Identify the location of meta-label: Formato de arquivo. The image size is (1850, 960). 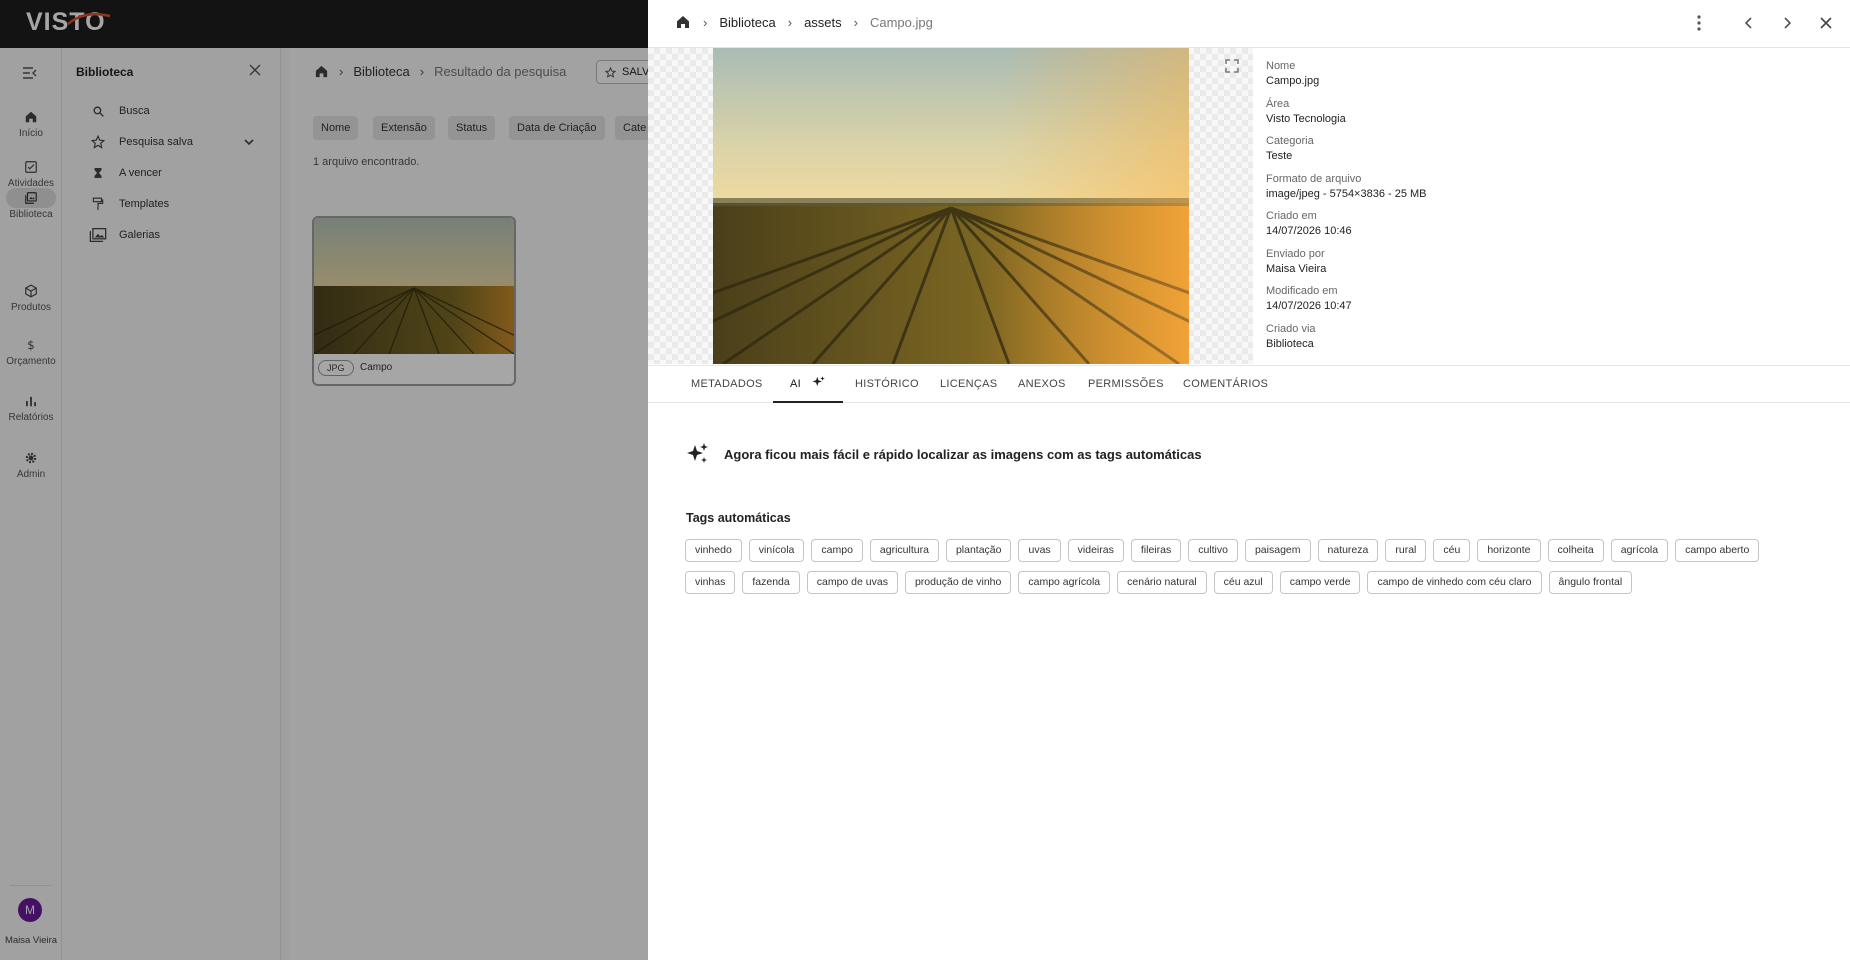
(1314, 178).